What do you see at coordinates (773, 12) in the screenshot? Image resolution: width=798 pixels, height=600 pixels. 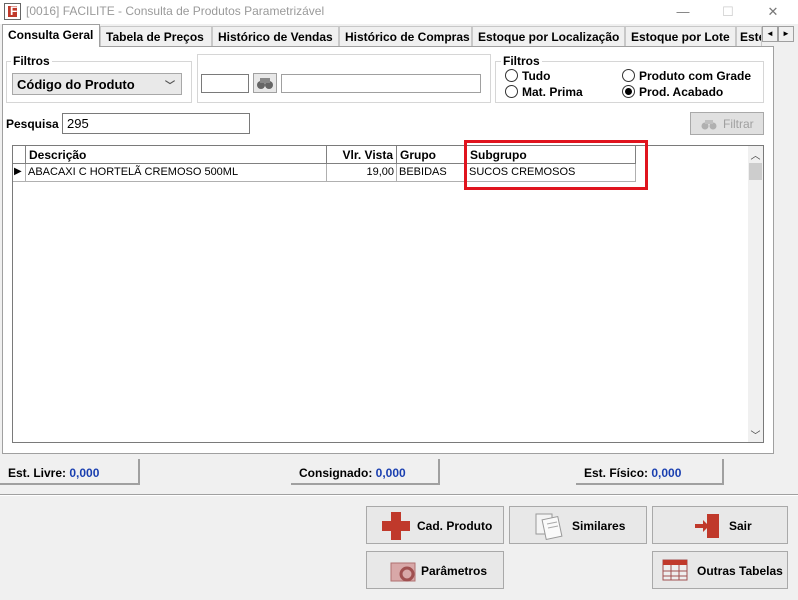 I see `close-button: ✕` at bounding box center [773, 12].